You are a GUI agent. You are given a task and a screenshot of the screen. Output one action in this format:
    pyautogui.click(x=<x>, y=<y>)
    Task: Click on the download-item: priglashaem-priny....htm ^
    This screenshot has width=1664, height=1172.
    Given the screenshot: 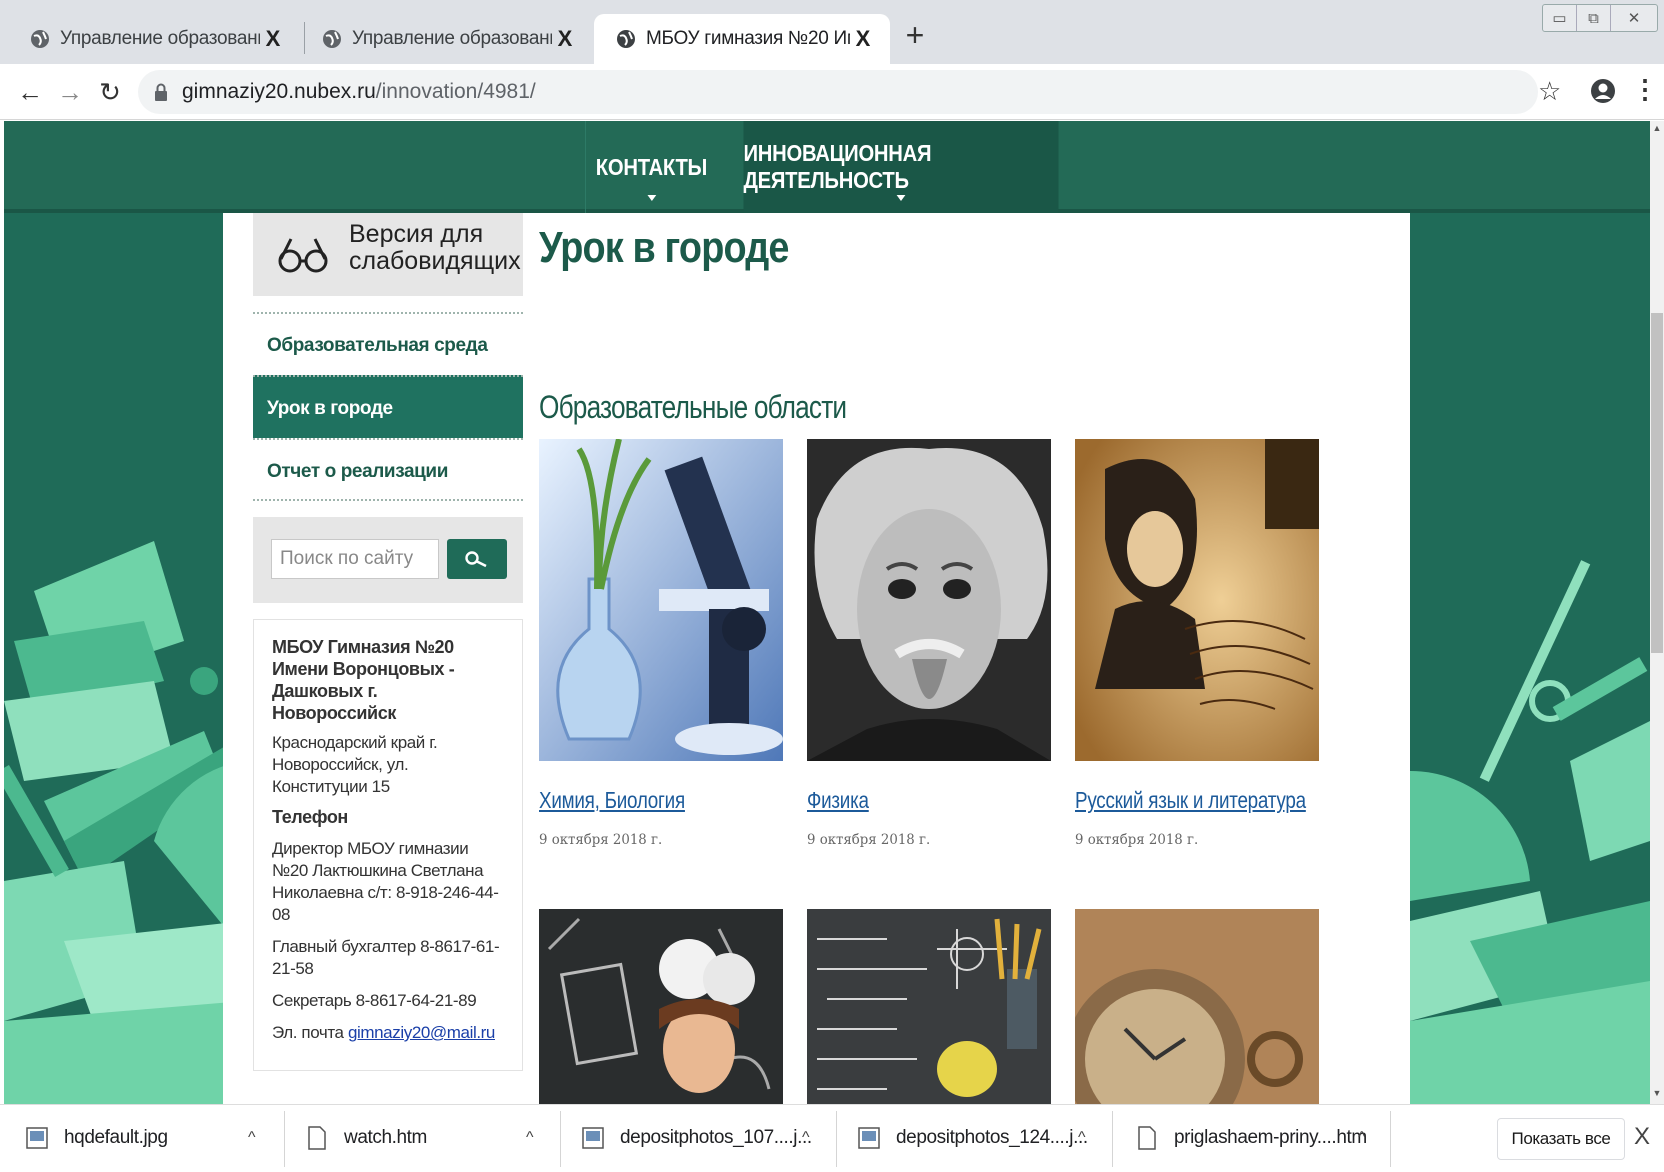 What is the action you would take?
    pyautogui.click(x=1256, y=1138)
    